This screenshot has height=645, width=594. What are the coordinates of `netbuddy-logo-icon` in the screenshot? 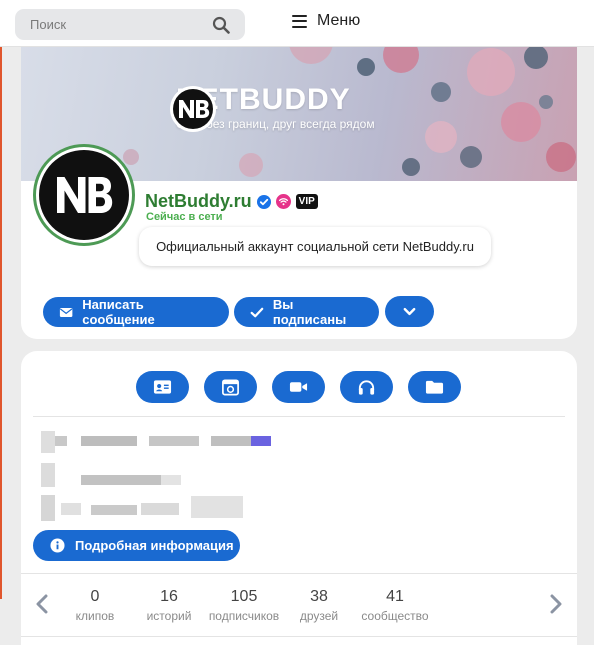 It's located at (193, 109).